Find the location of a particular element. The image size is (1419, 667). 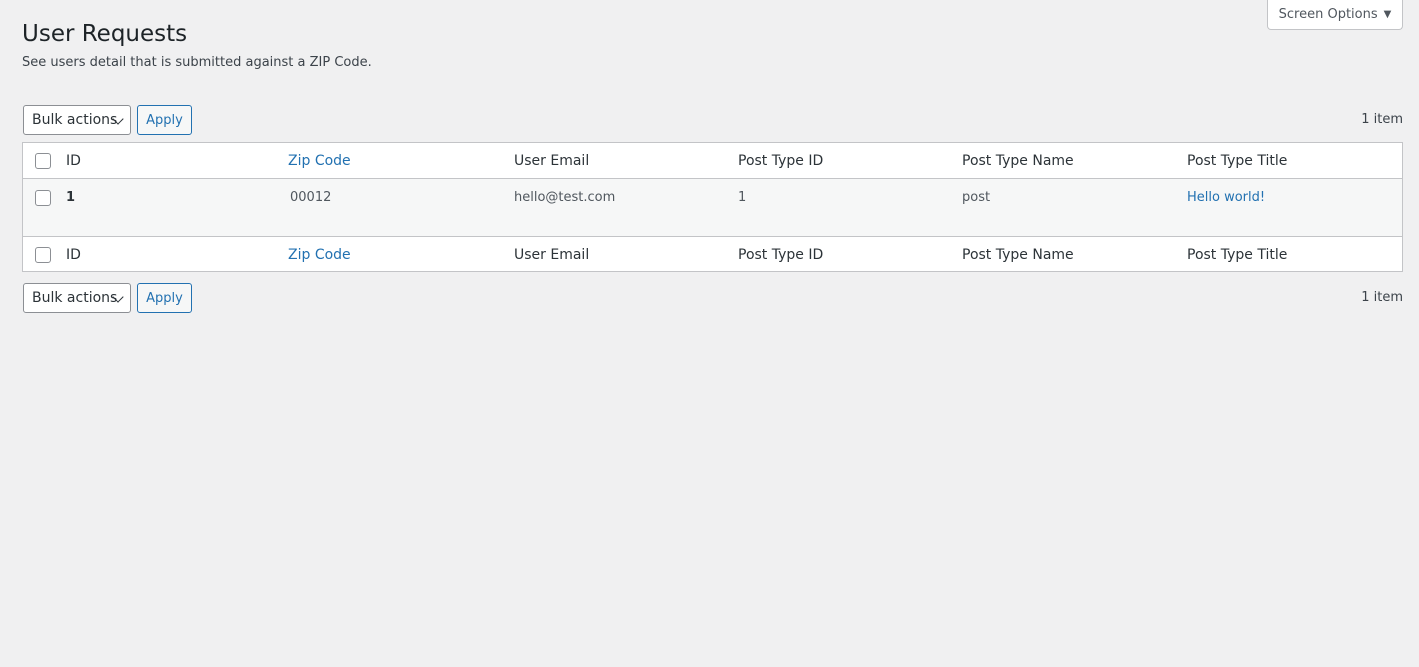

tablenav-top: Bulk actions Apply 1 item is located at coordinates (713, 120).